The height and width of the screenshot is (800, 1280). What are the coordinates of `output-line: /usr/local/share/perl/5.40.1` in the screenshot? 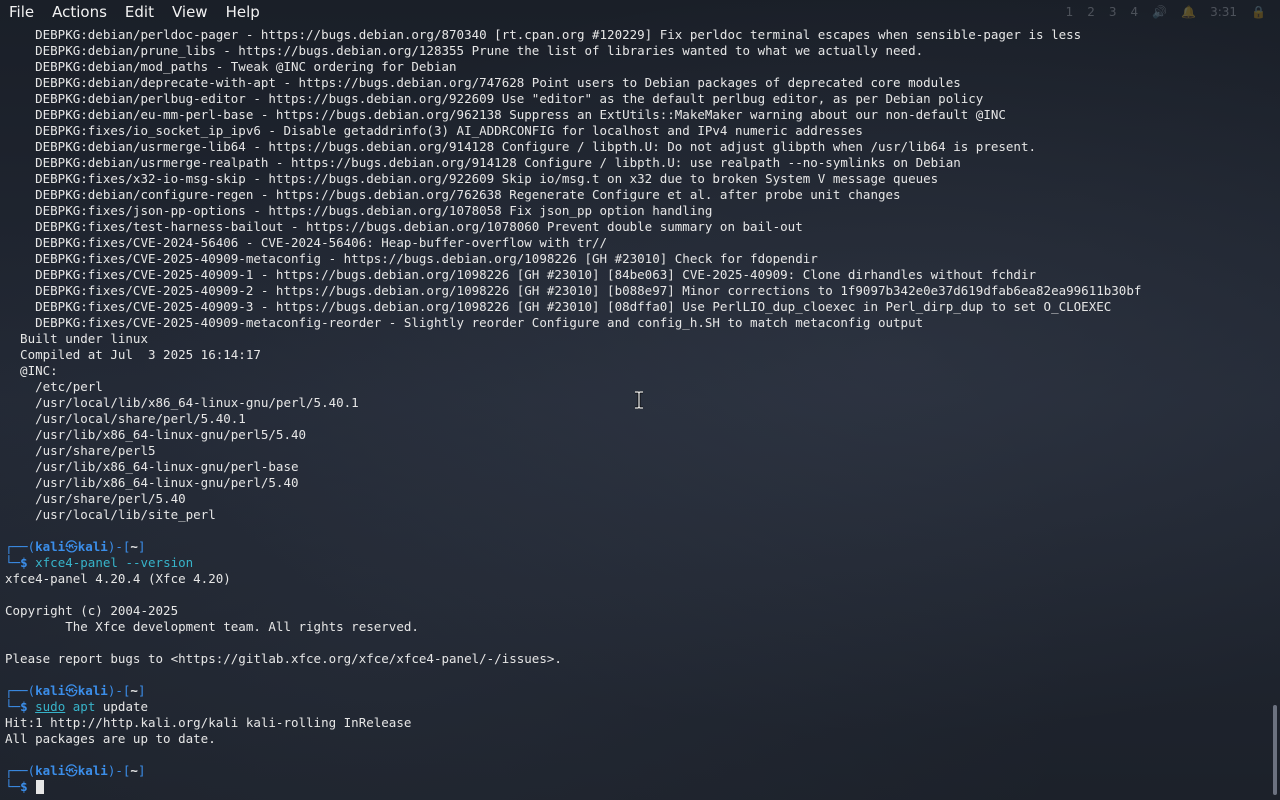 It's located at (125, 418).